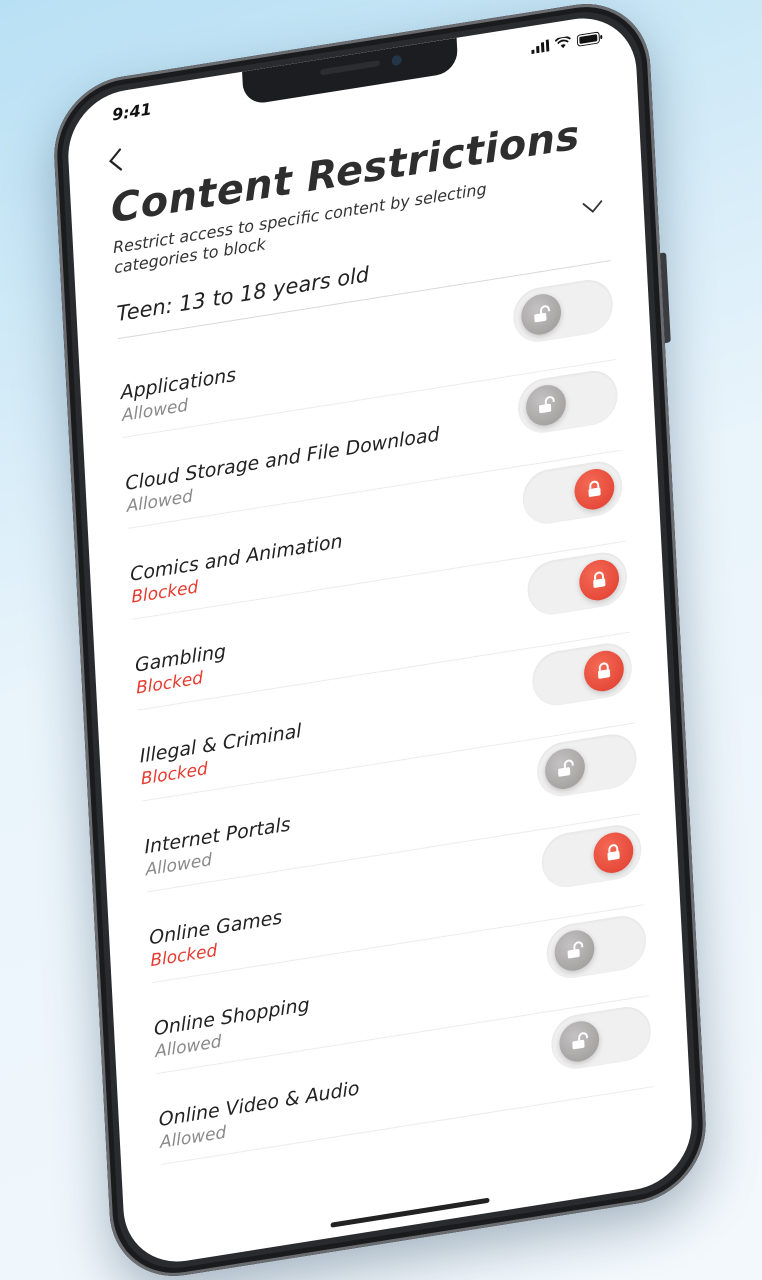  What do you see at coordinates (132, 111) in the screenshot?
I see `status-time: 9:41` at bounding box center [132, 111].